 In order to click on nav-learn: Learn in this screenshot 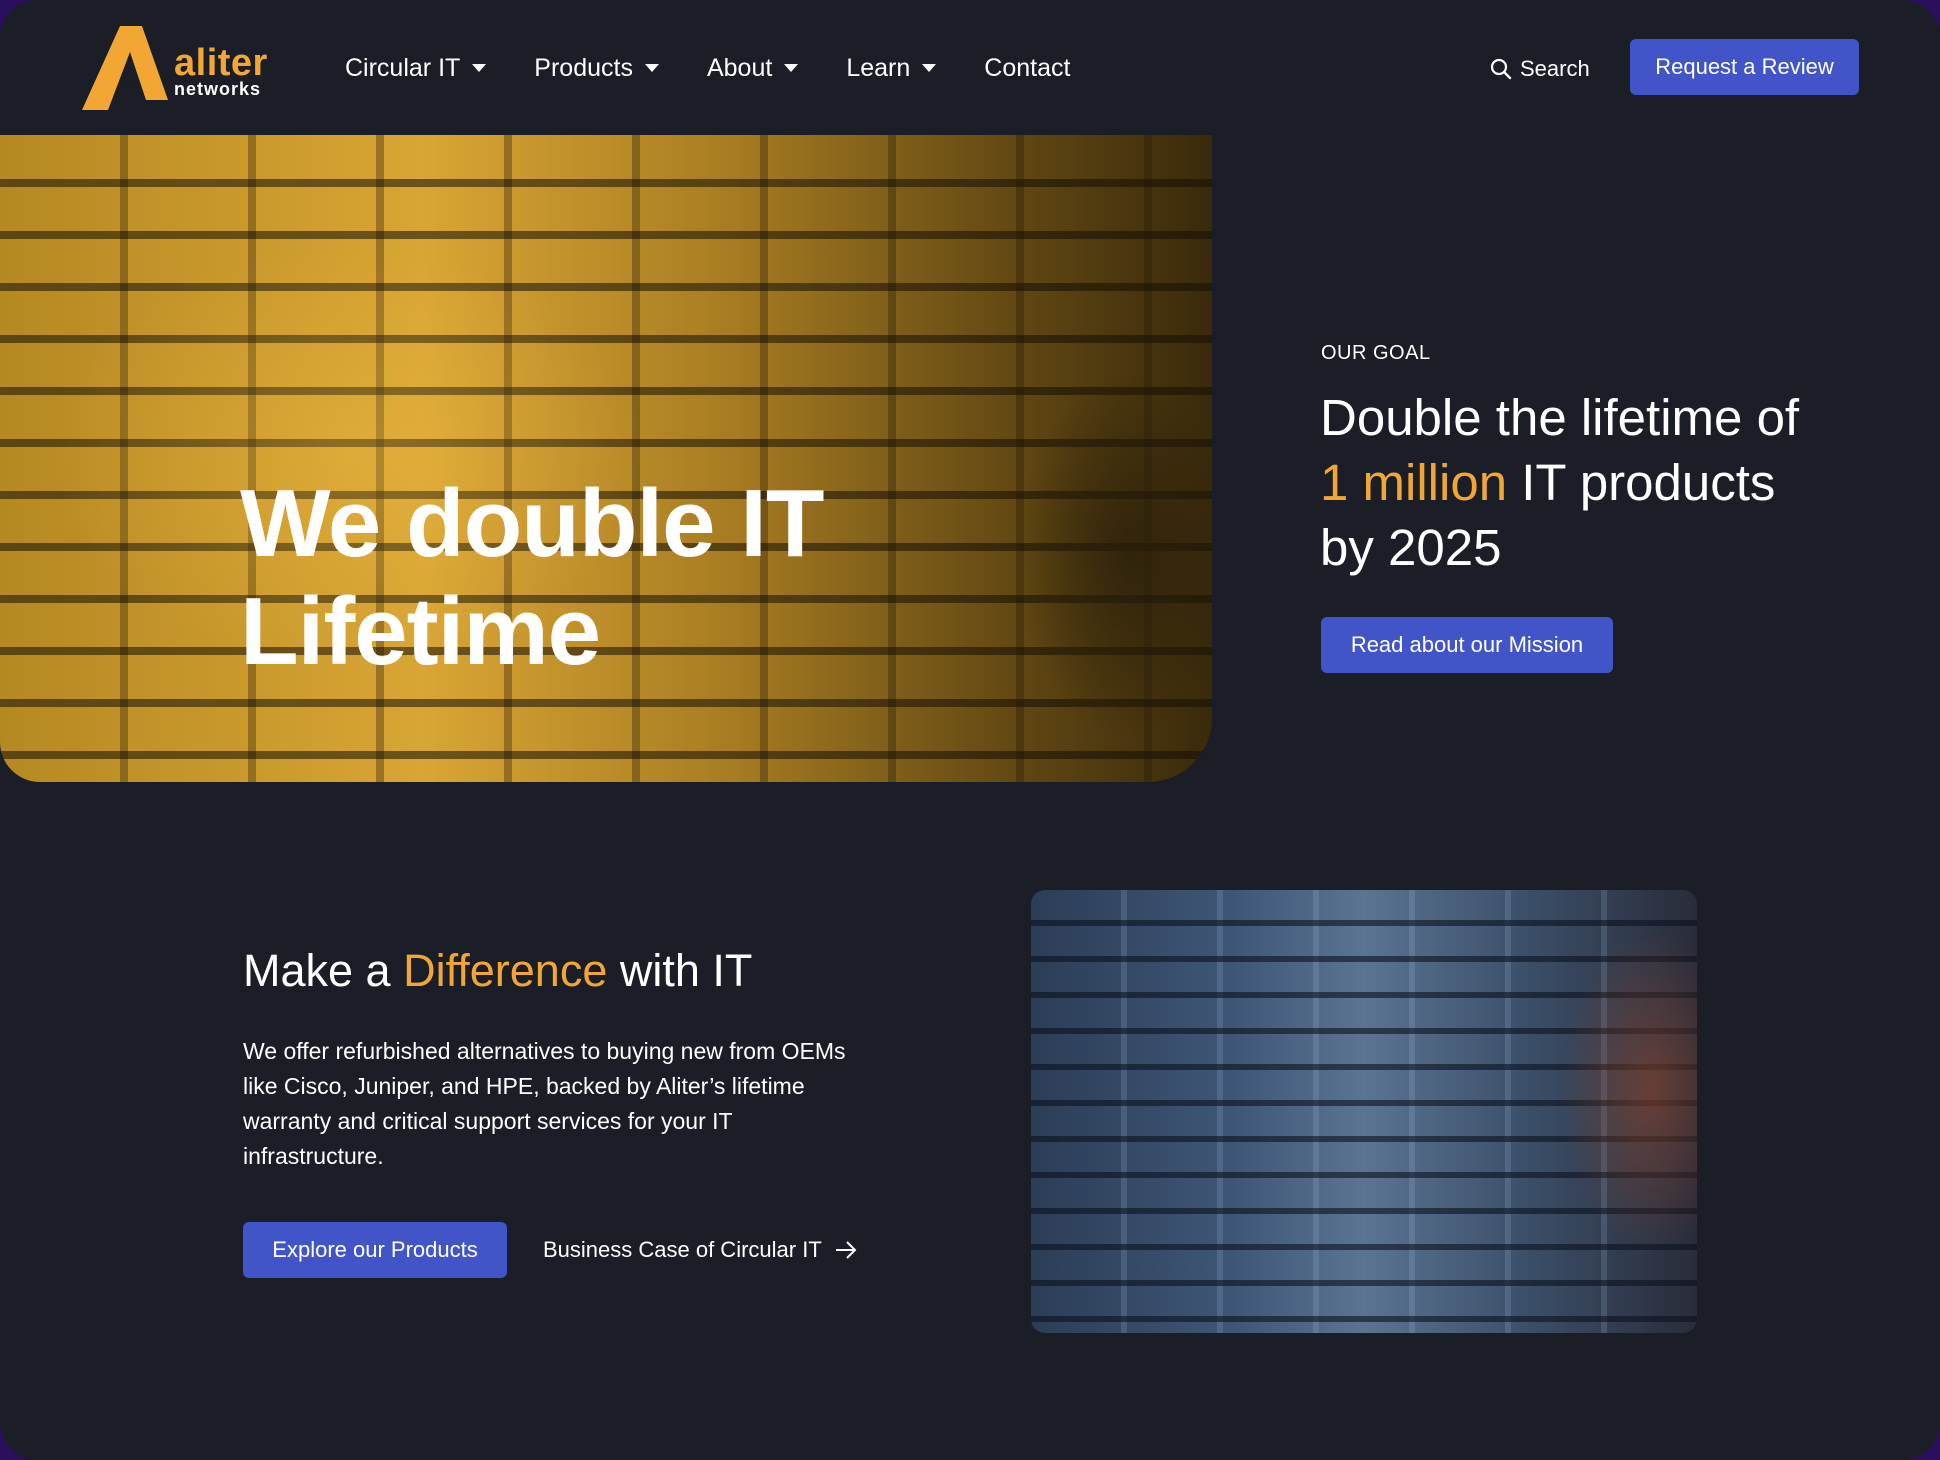, I will do `click(891, 68)`.